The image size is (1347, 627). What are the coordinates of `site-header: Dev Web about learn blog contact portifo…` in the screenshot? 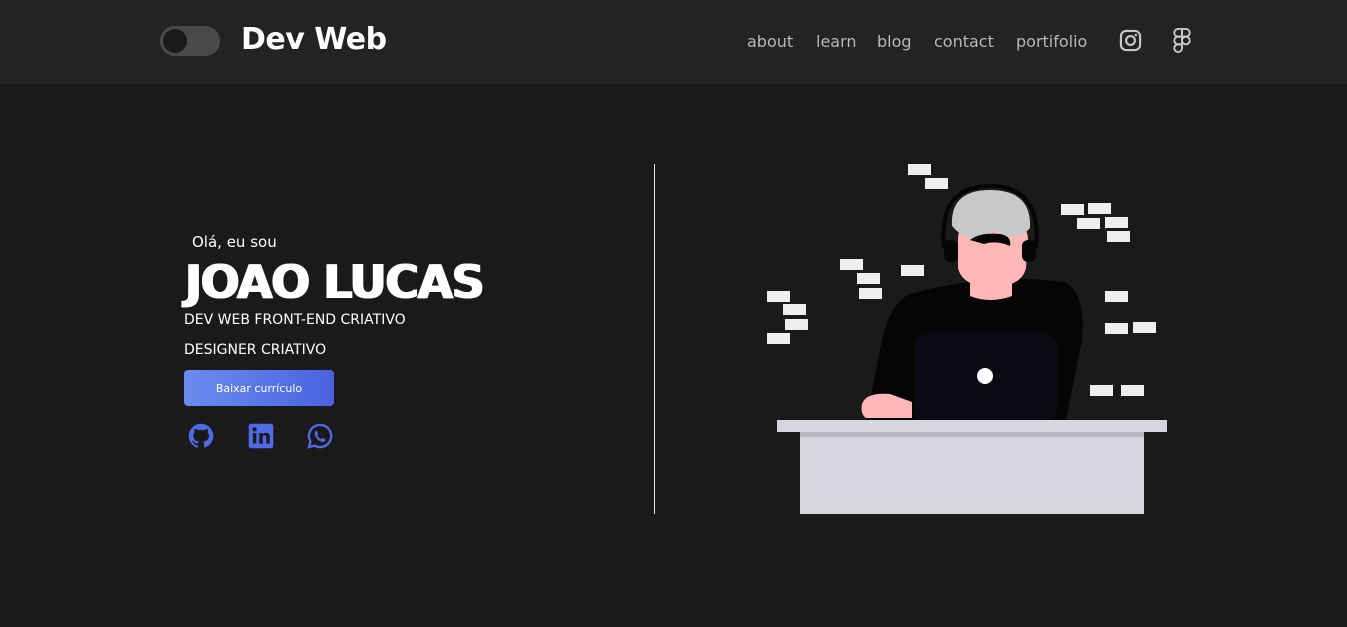 It's located at (673, 42).